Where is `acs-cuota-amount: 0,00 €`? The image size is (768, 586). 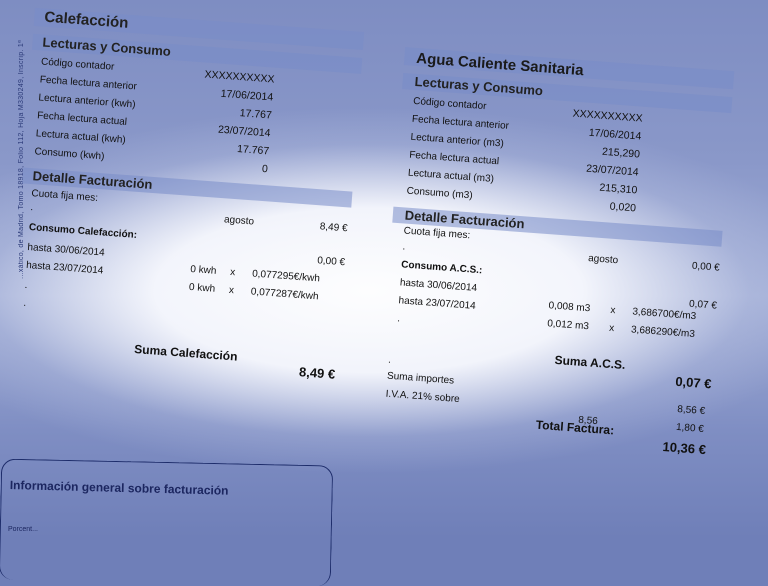 acs-cuota-amount: 0,00 € is located at coordinates (706, 267).